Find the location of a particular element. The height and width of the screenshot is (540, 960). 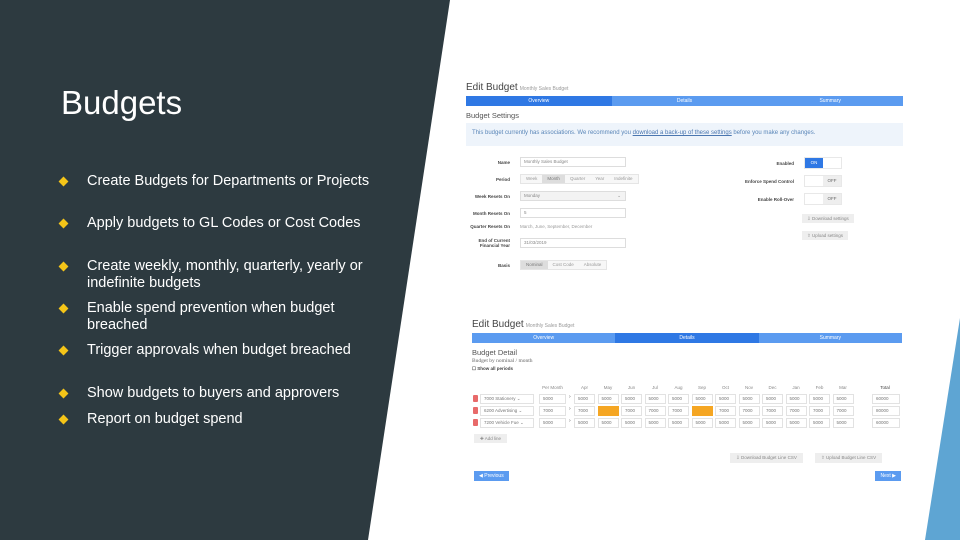

week-resets-row: Week Resets On Monday ⌄ is located at coordinates (546, 196).